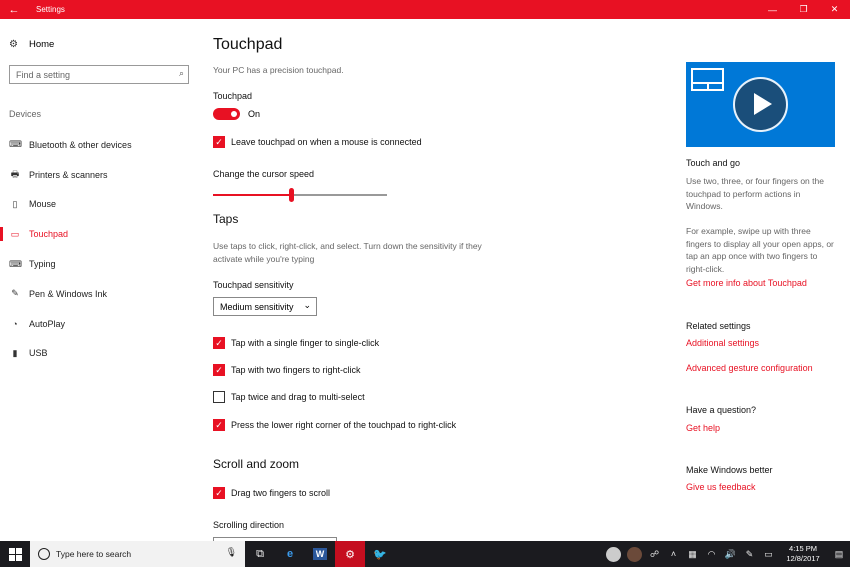  Describe the element at coordinates (746, 283) in the screenshot. I see `more-info-link: Get more info about Touchpad` at that location.